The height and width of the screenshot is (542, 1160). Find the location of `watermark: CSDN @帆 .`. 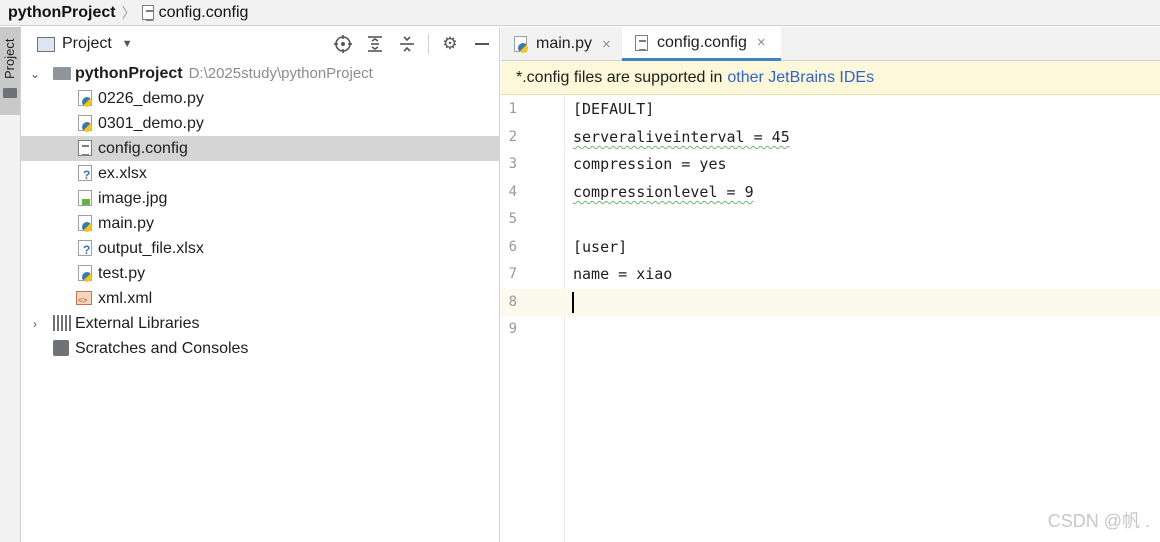

watermark: CSDN @帆 . is located at coordinates (1098, 521).